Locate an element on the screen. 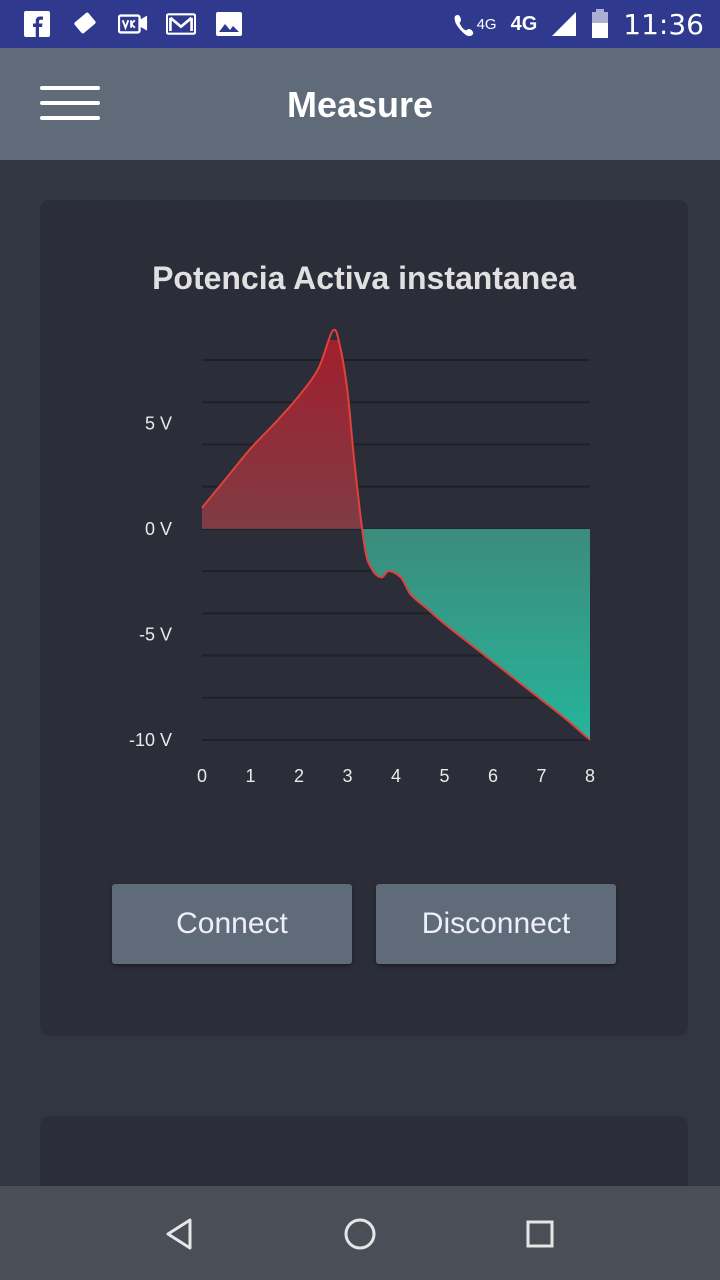 Image resolution: width=720 pixels, height=1280 pixels. y-axis-ticks: 5 V 0 V -5 V -10 V is located at coordinates (150, 581).